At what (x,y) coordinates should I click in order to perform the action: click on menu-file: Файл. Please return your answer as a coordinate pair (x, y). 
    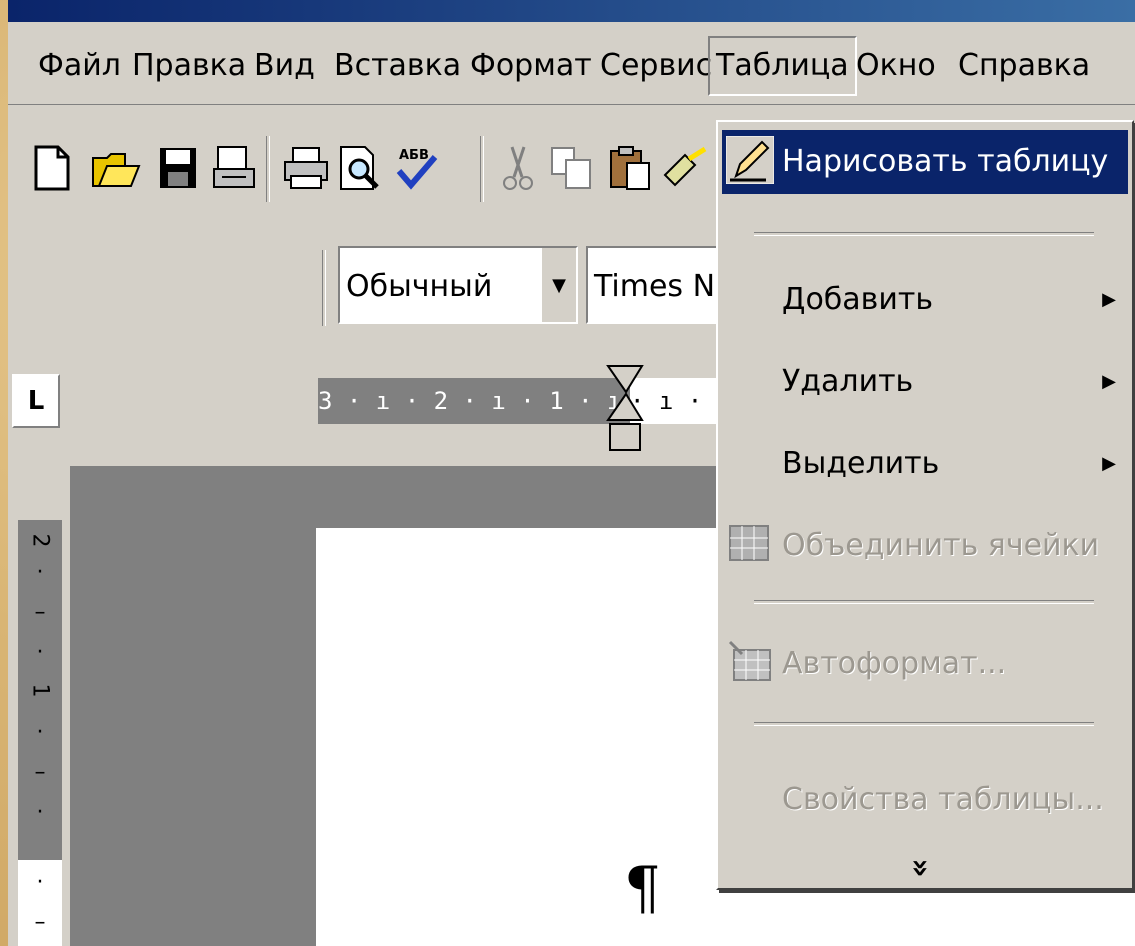
    Looking at the image, I should click on (79, 66).